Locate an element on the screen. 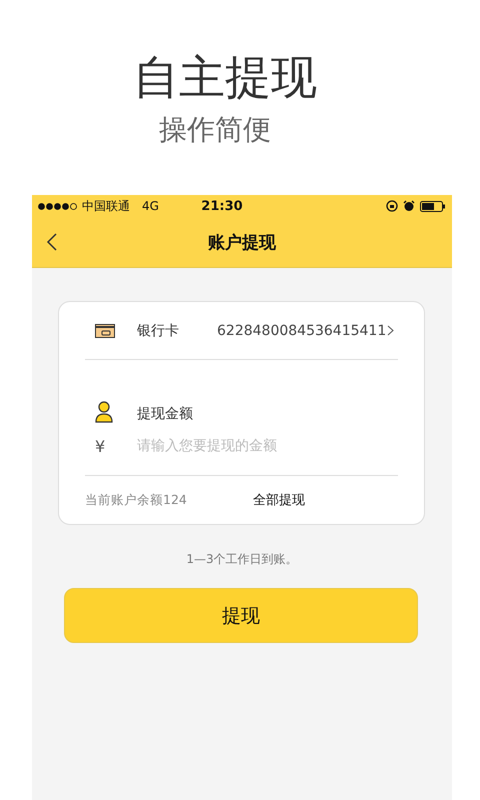 This screenshot has width=480, height=800. promo-headline: 自主提现 is located at coordinates (225, 77).